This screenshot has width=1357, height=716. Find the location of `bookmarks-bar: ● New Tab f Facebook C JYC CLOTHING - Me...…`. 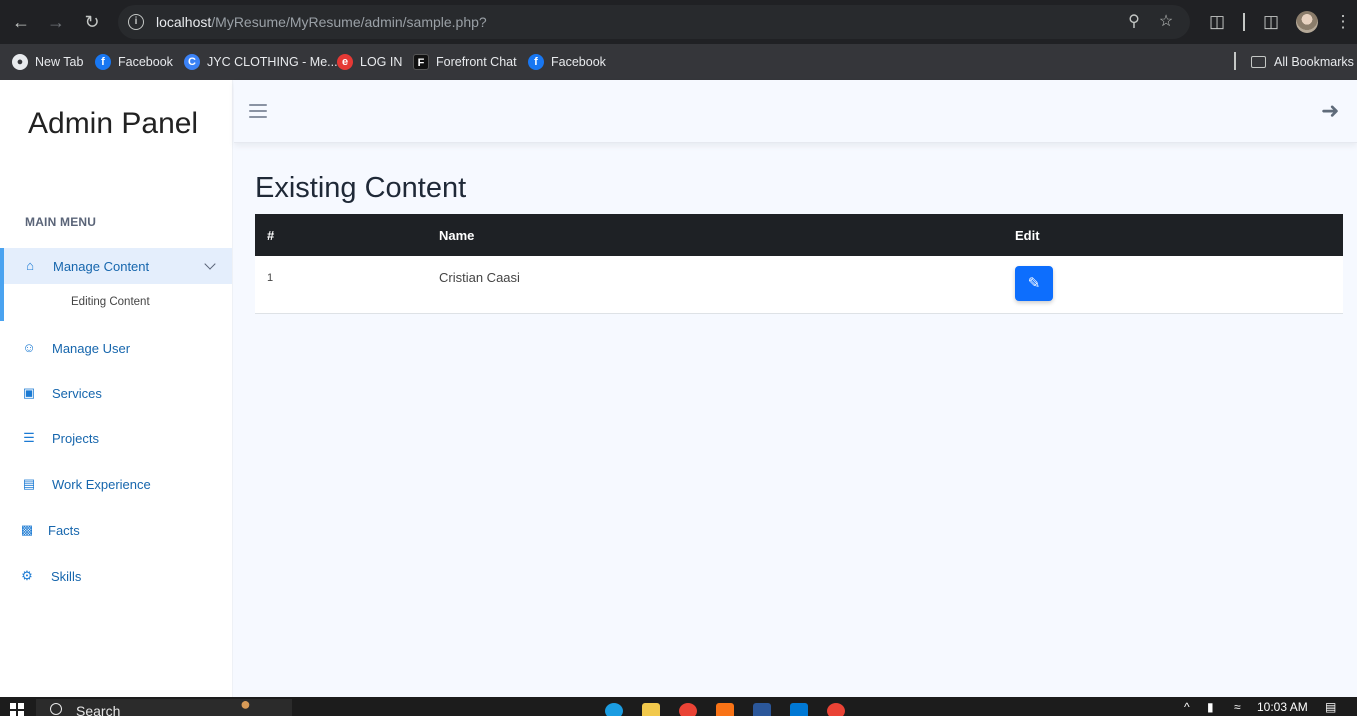

bookmarks-bar: ● New Tab f Facebook C JYC CLOTHING - Me...… is located at coordinates (678, 62).